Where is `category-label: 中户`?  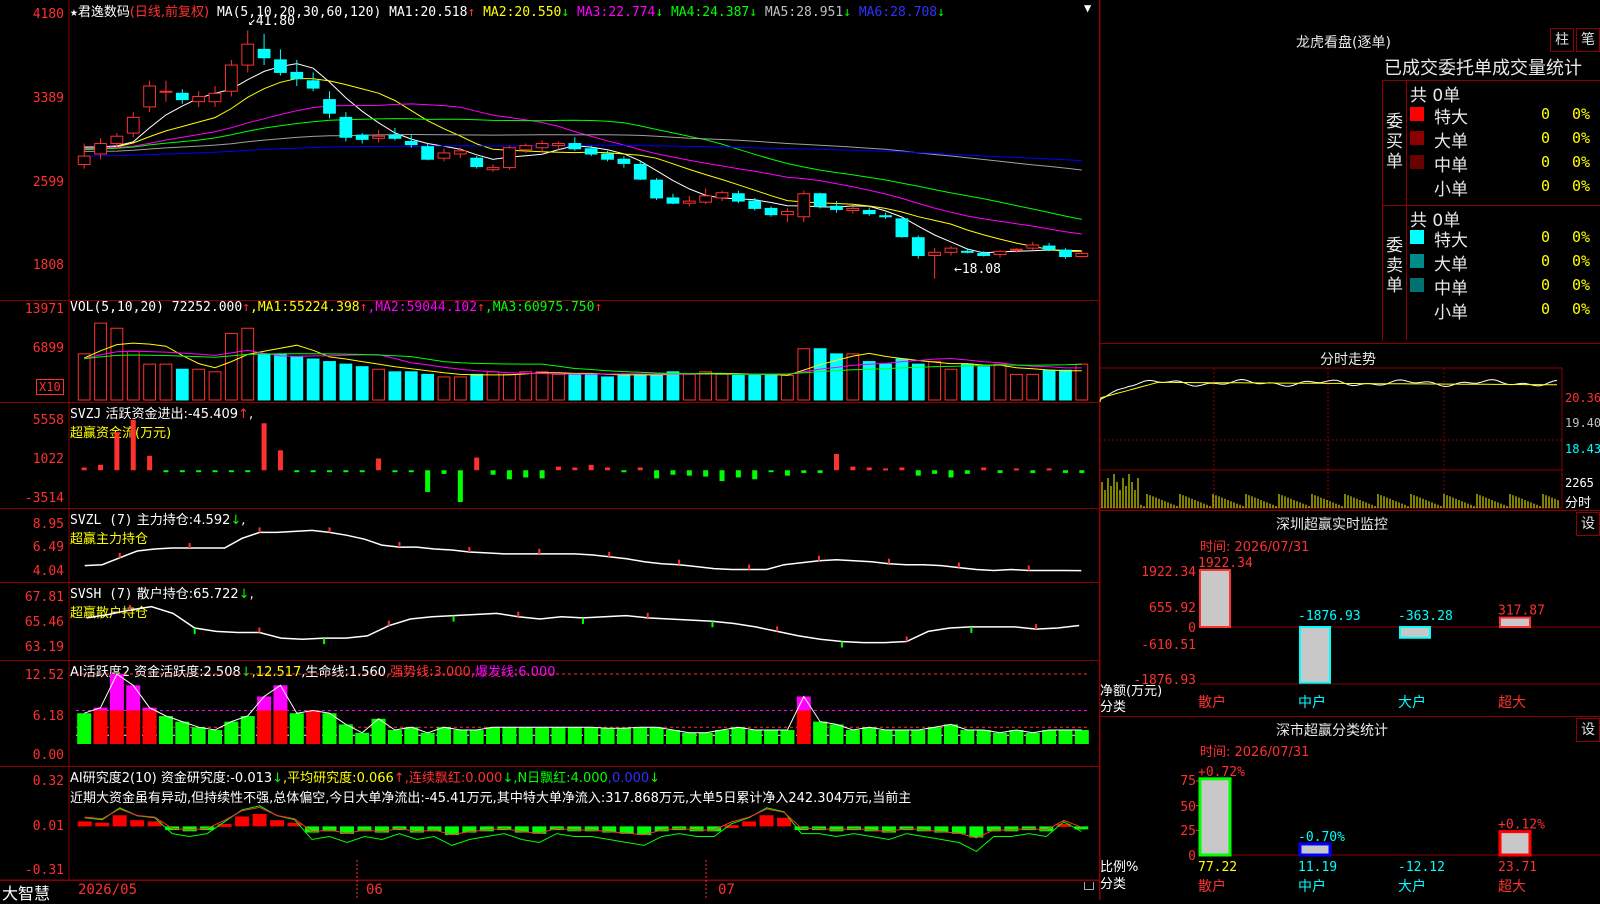 category-label: 中户 is located at coordinates (1312, 702).